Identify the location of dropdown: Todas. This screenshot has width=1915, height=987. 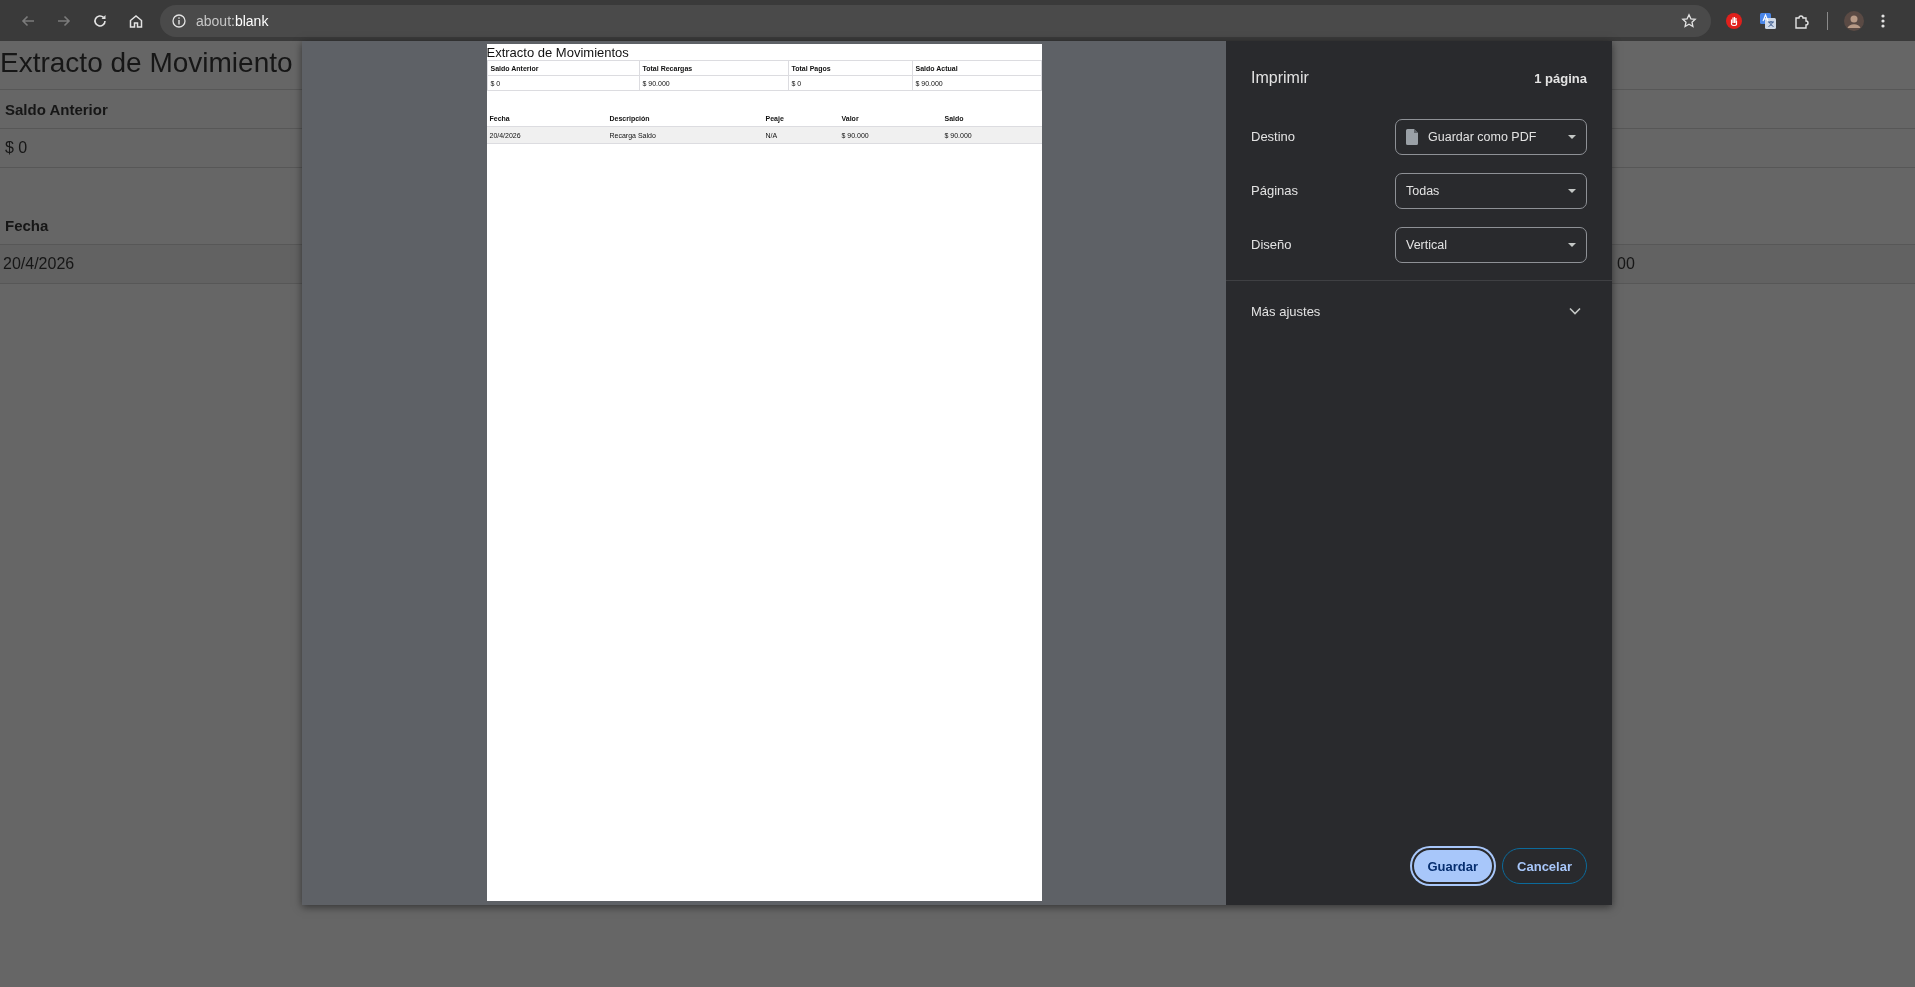
(1491, 190).